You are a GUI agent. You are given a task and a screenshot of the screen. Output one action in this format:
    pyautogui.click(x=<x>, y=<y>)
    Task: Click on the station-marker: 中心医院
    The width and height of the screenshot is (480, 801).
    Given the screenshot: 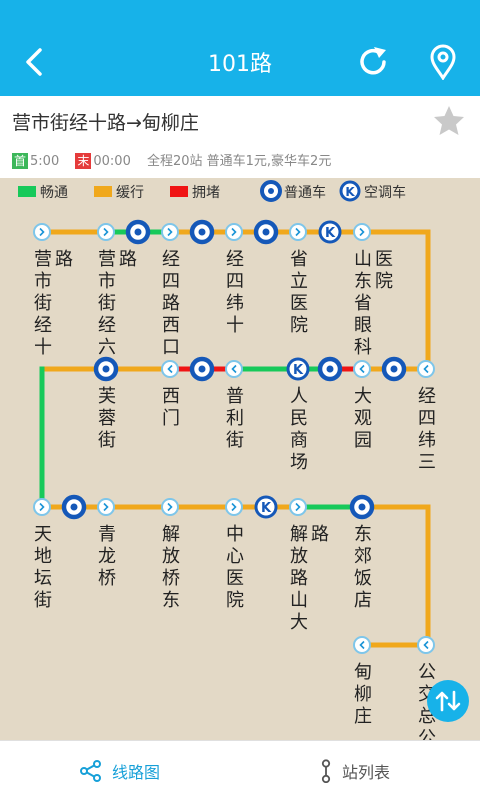 What is the action you would take?
    pyautogui.click(x=234, y=554)
    